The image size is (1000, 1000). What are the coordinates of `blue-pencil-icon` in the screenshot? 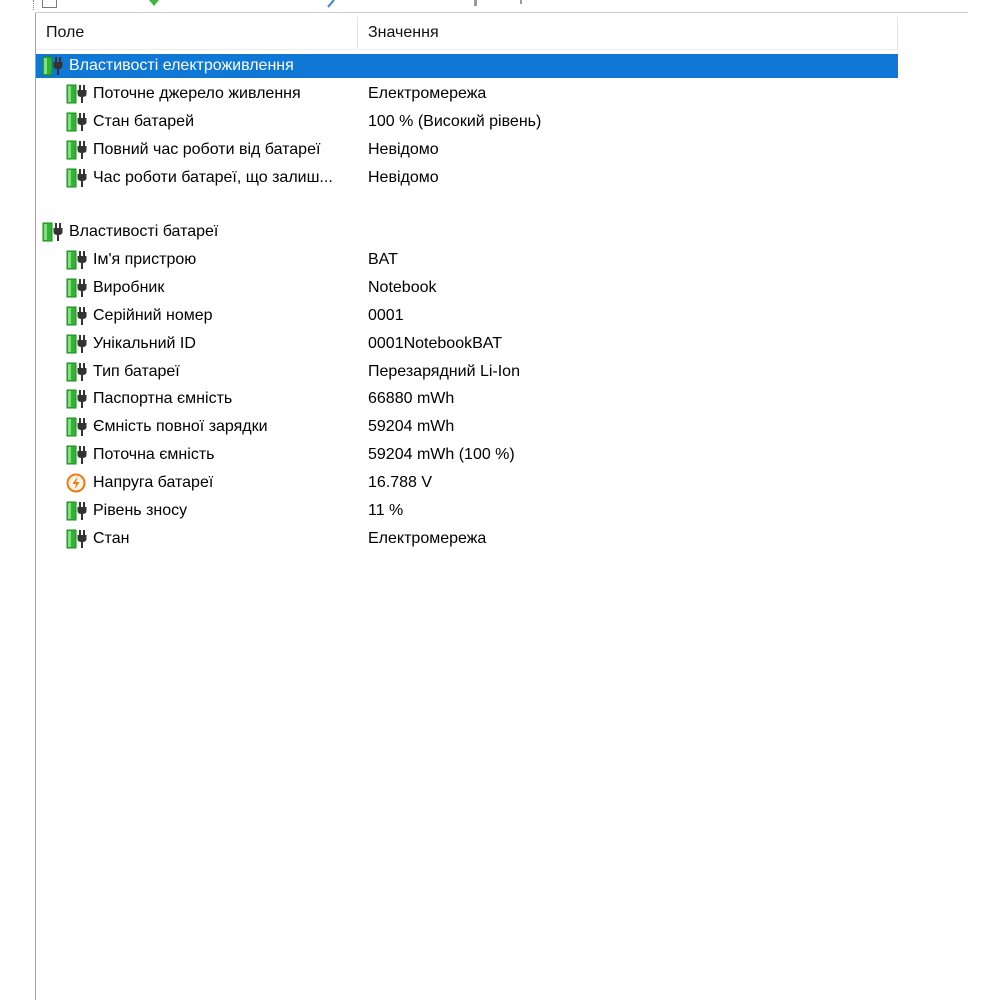 It's located at (331, 4).